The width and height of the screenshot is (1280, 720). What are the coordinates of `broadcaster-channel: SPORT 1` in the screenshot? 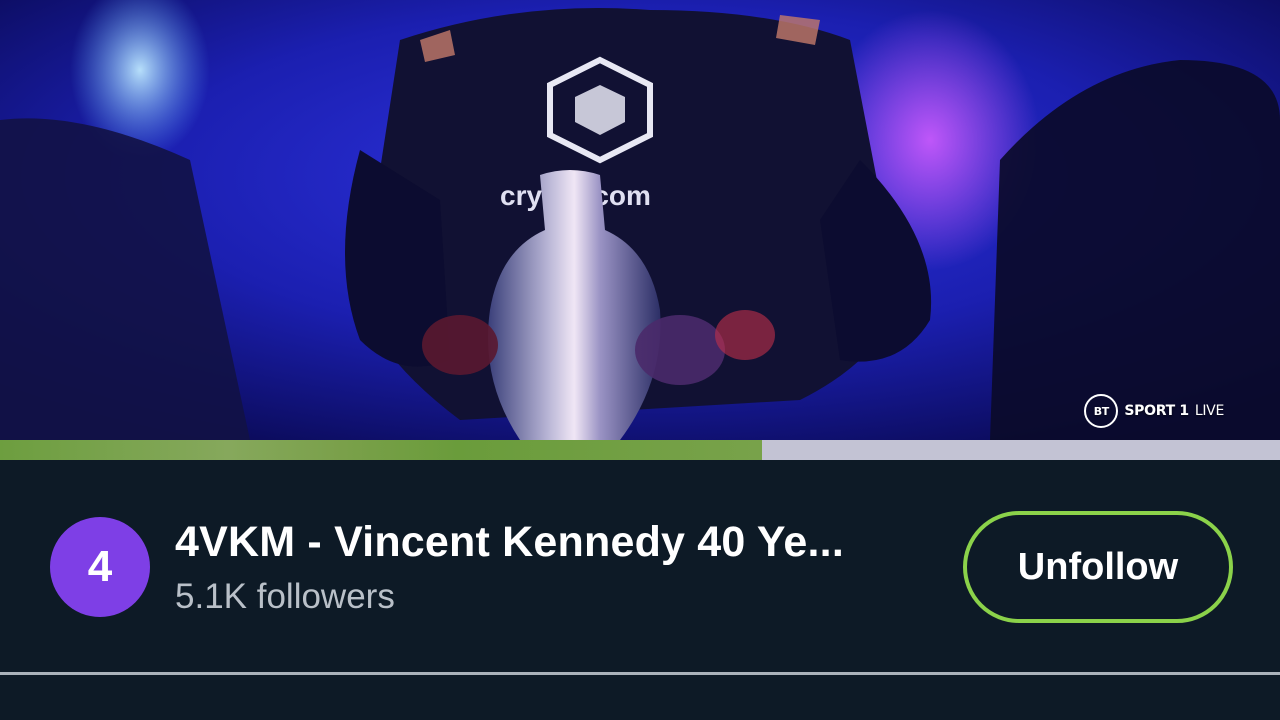 It's located at (1156, 411).